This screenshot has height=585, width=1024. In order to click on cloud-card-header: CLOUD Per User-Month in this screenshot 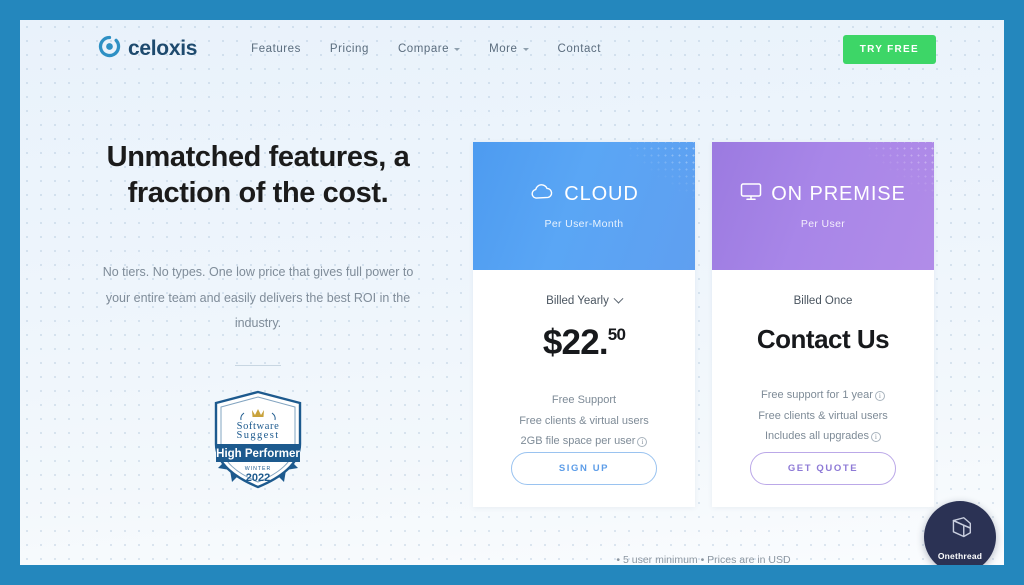, I will do `click(584, 206)`.